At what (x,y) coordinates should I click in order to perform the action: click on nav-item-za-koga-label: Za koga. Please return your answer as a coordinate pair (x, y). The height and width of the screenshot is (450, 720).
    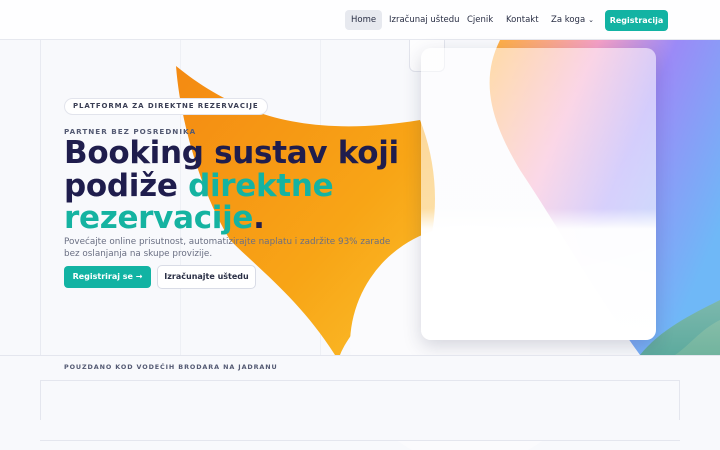
    Looking at the image, I should click on (568, 20).